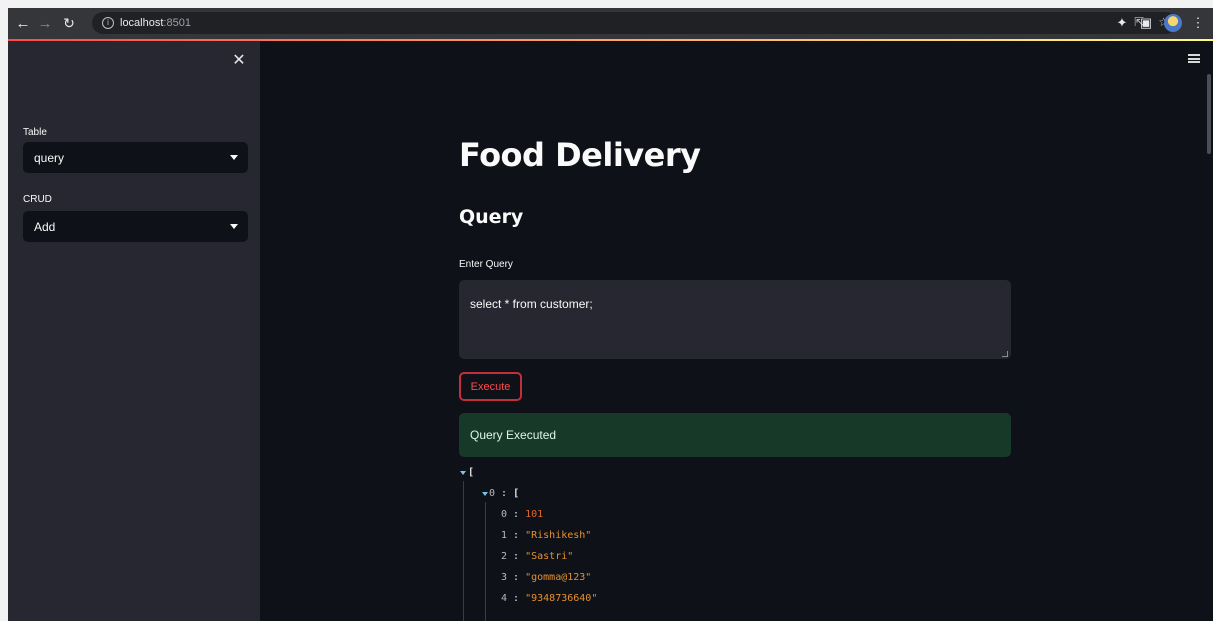 This screenshot has height=621, width=1213. What do you see at coordinates (45, 226) in the screenshot?
I see `crud-select-value: Add` at bounding box center [45, 226].